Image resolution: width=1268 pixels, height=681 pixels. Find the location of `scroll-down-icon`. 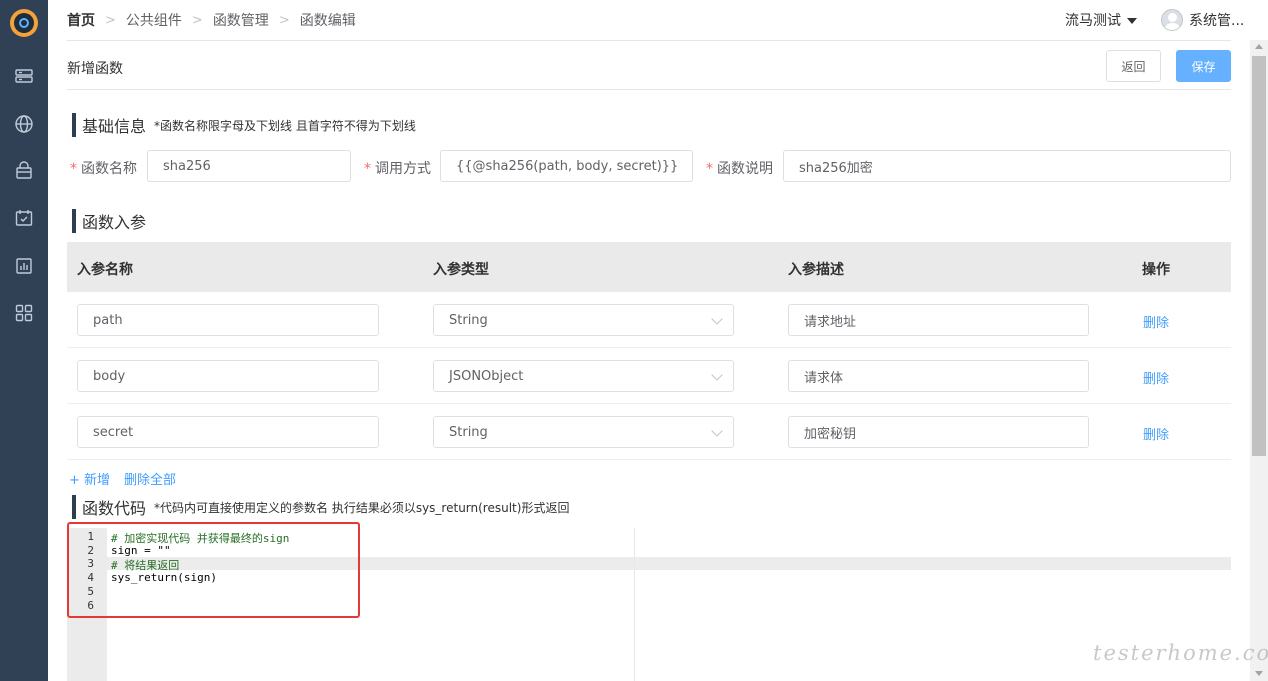

scroll-down-icon is located at coordinates (1259, 673).